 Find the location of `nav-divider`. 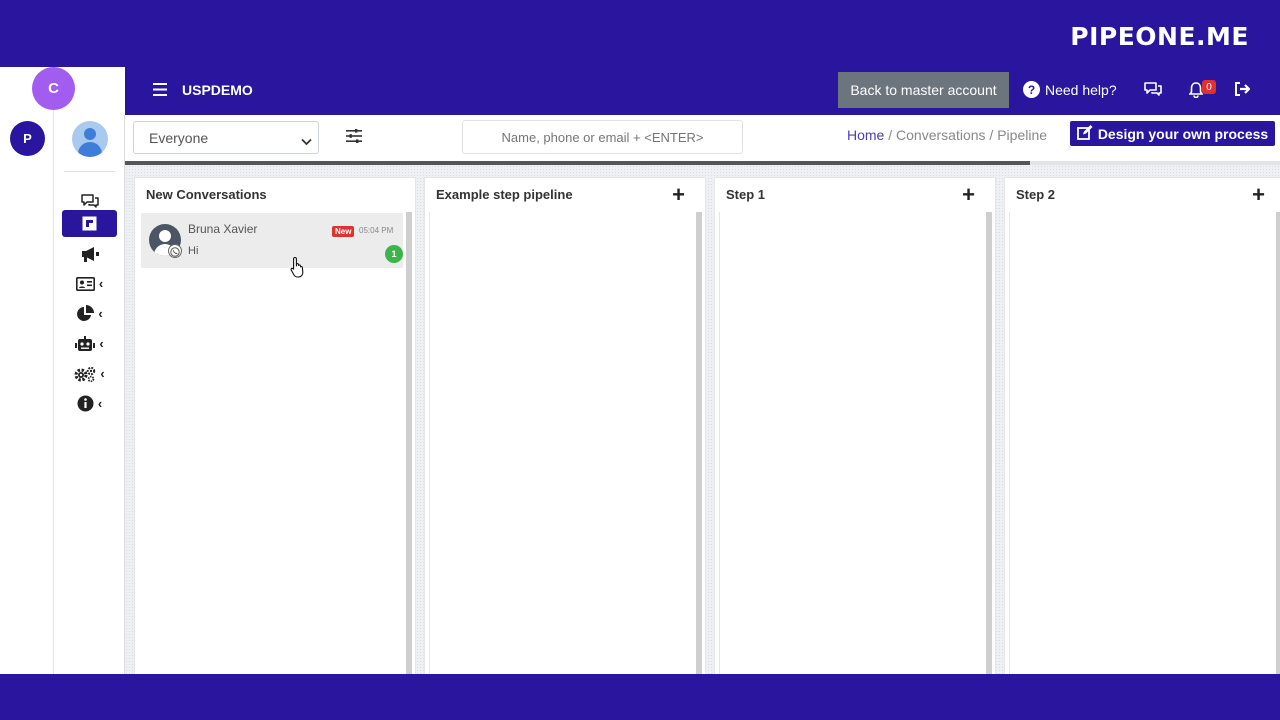

nav-divider is located at coordinates (89, 171).